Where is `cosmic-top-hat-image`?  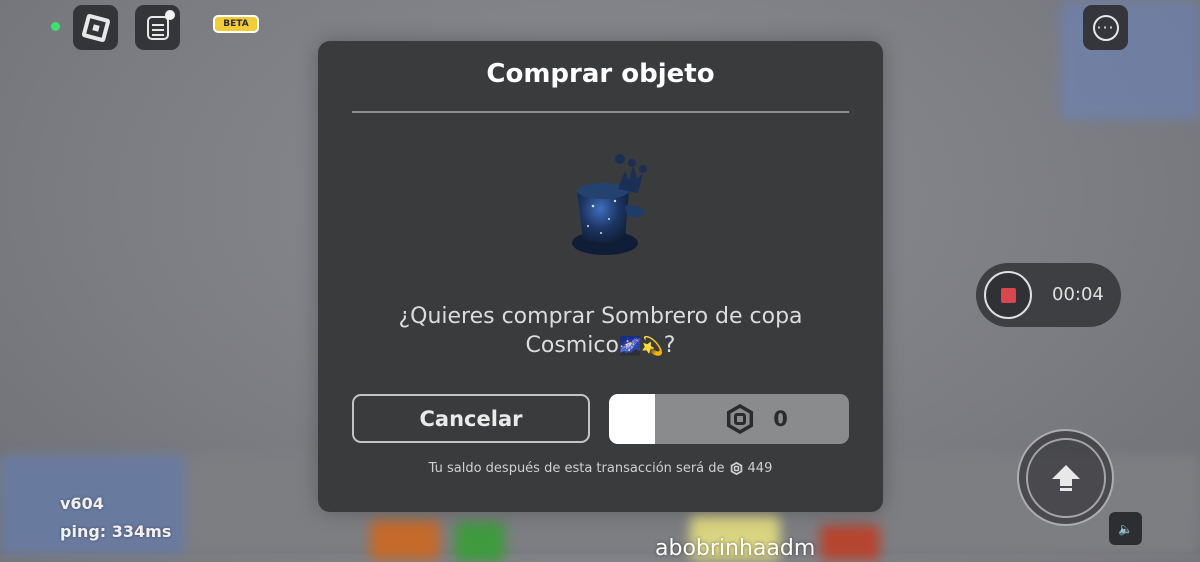 cosmic-top-hat-image is located at coordinates (609, 204).